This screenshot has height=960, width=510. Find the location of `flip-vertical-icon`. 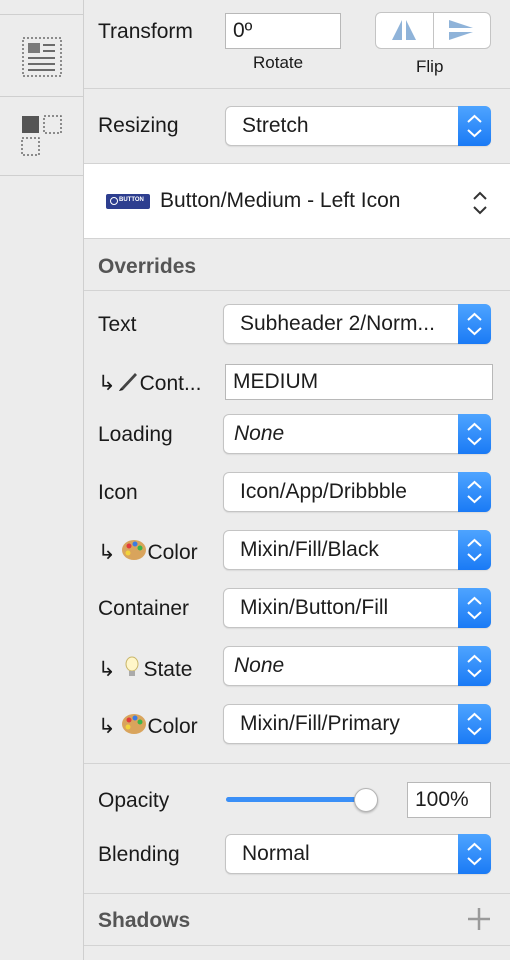

flip-vertical-icon is located at coordinates (461, 30).